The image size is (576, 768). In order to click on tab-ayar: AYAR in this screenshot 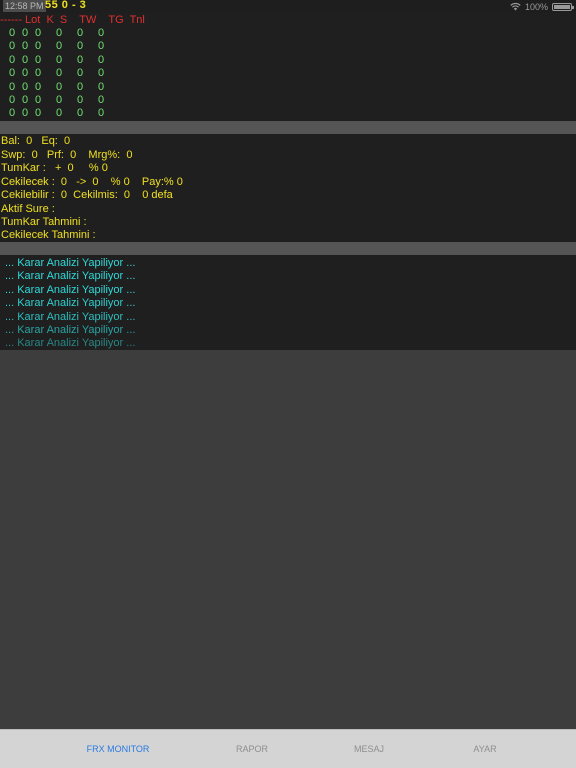, I will do `click(485, 749)`.